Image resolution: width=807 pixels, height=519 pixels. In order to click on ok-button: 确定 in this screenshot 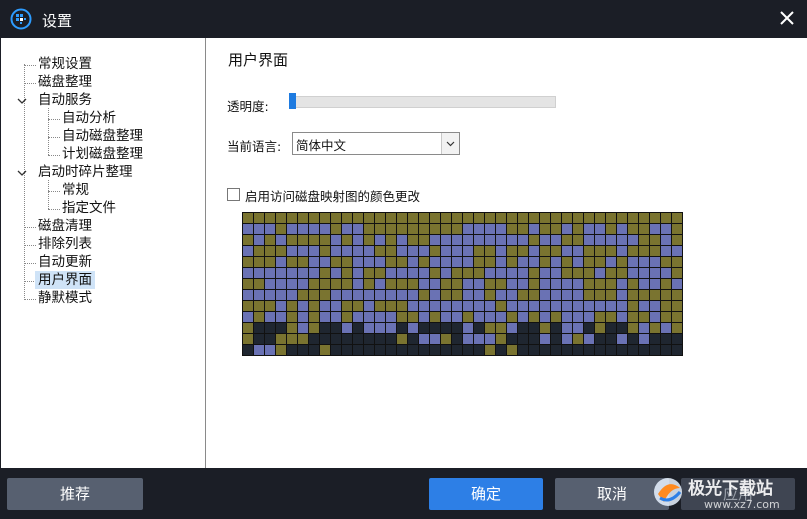, I will do `click(486, 494)`.